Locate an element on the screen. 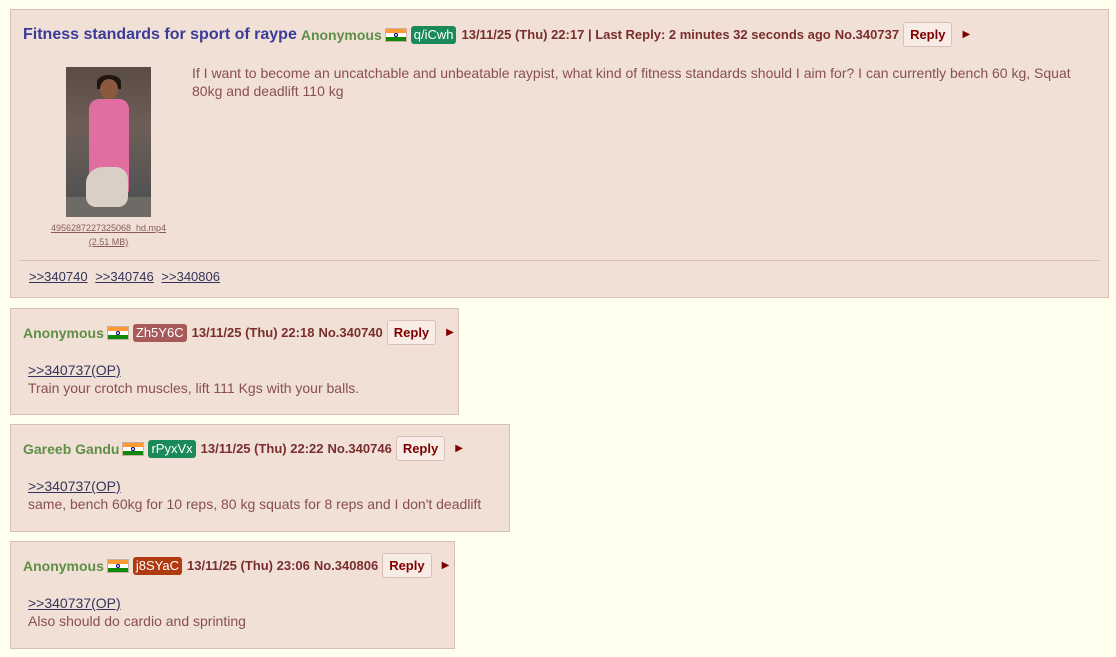 This screenshot has height=657, width=1116. file-thumbnail-block: 4956287227325068_hd.mp4 (2.51 MB) is located at coordinates (108, 157).